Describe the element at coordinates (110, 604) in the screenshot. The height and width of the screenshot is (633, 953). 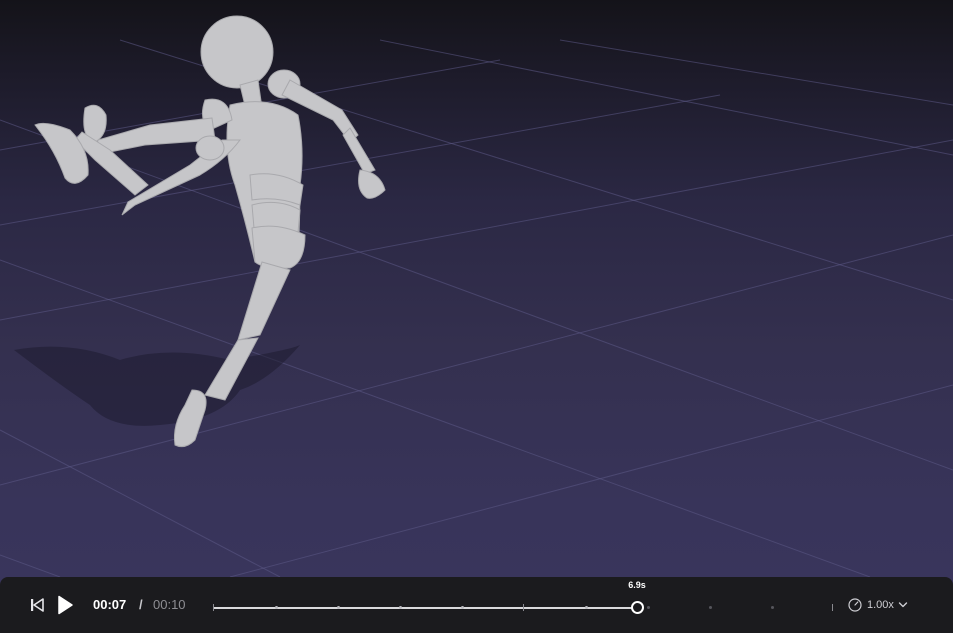
I see `current-time: 00:07` at that location.